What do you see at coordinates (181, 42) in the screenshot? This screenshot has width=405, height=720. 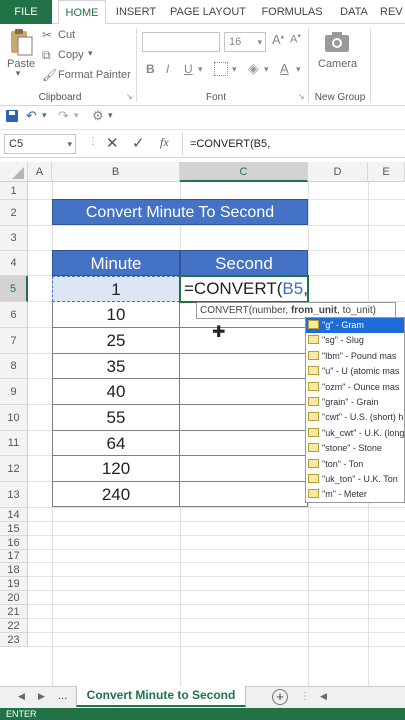 I see `font-name-box` at bounding box center [181, 42].